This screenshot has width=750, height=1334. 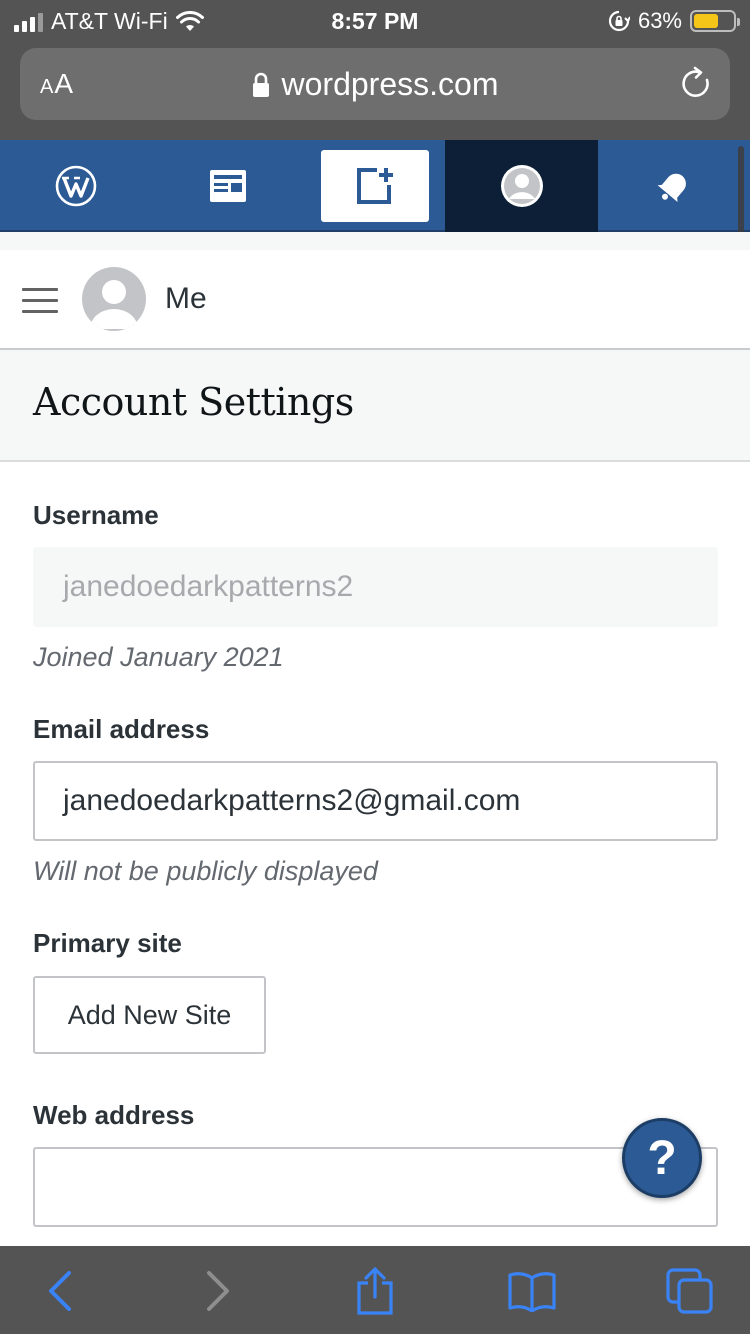 I want to click on tabs-icon, so click(x=689, y=1291).